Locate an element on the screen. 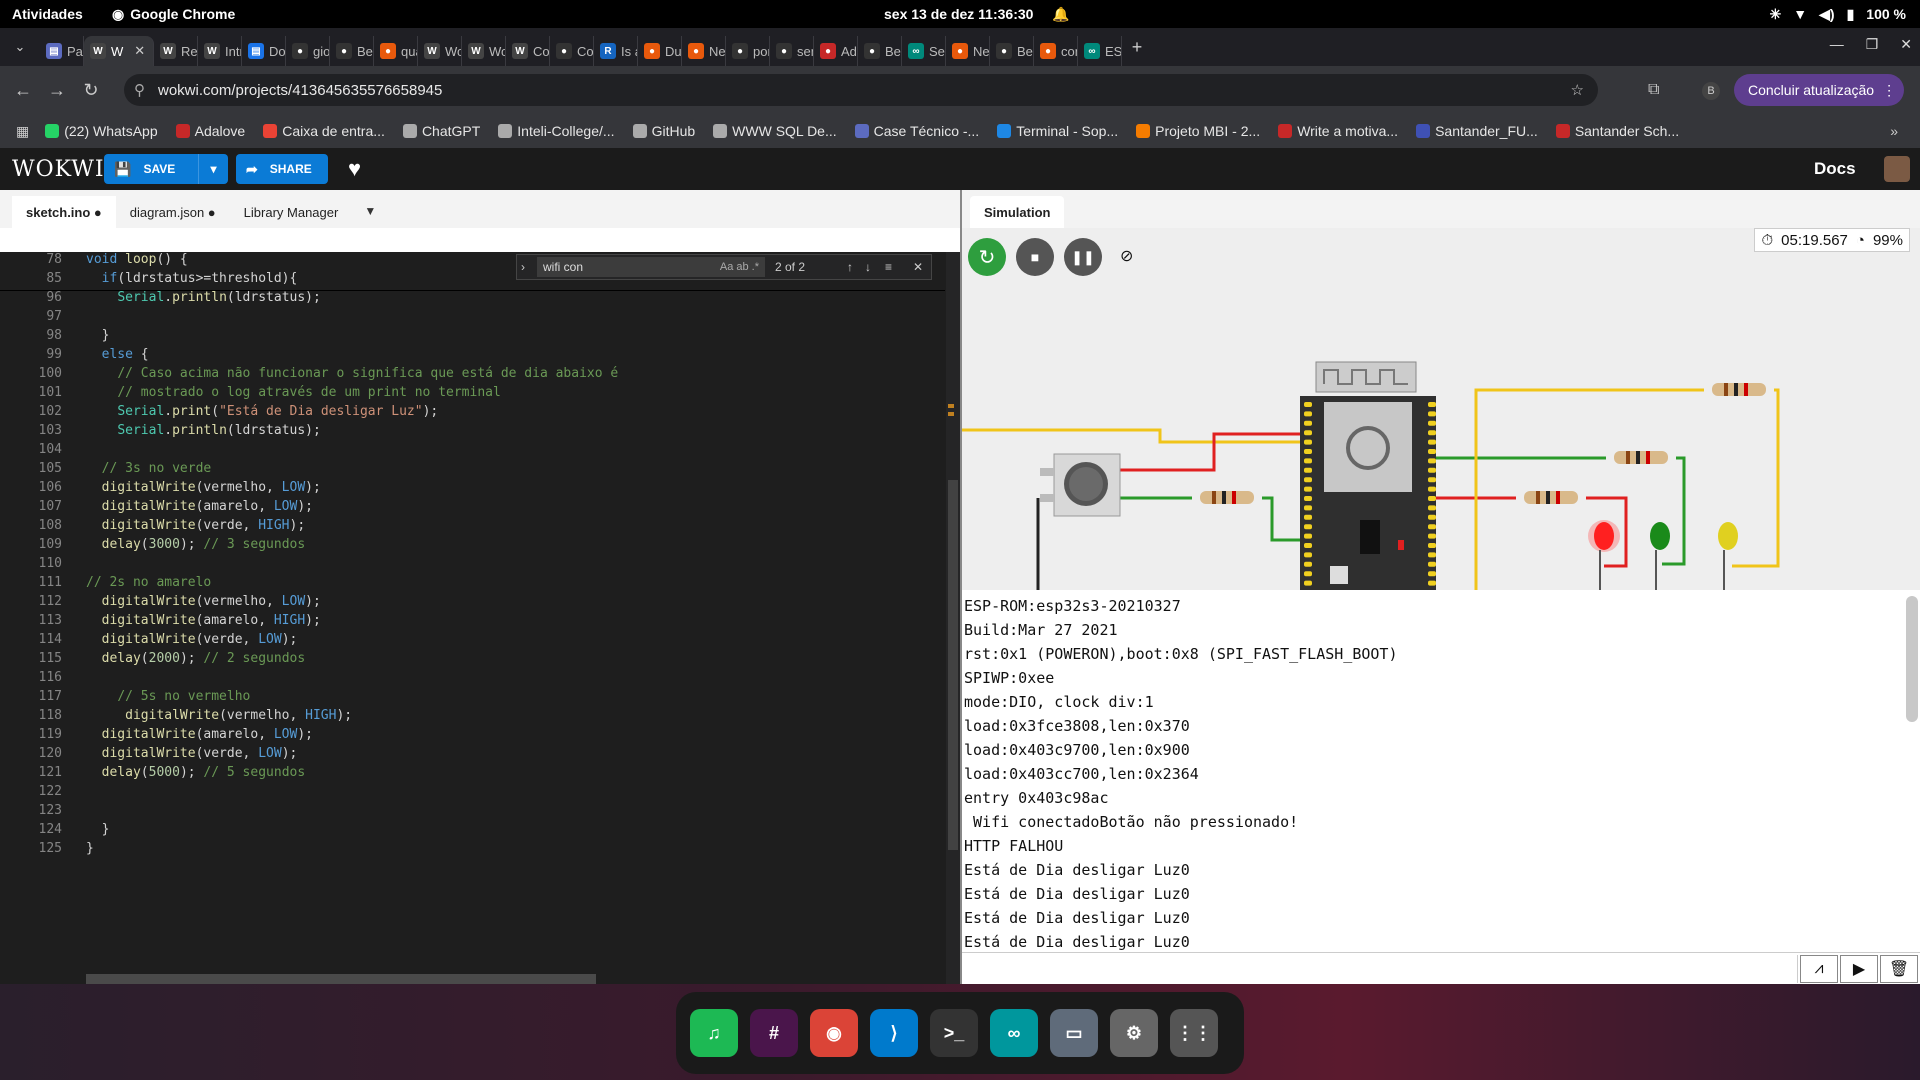 The image size is (1920, 1080). update-button: Concluir atualização ⋮ is located at coordinates (1819, 90).